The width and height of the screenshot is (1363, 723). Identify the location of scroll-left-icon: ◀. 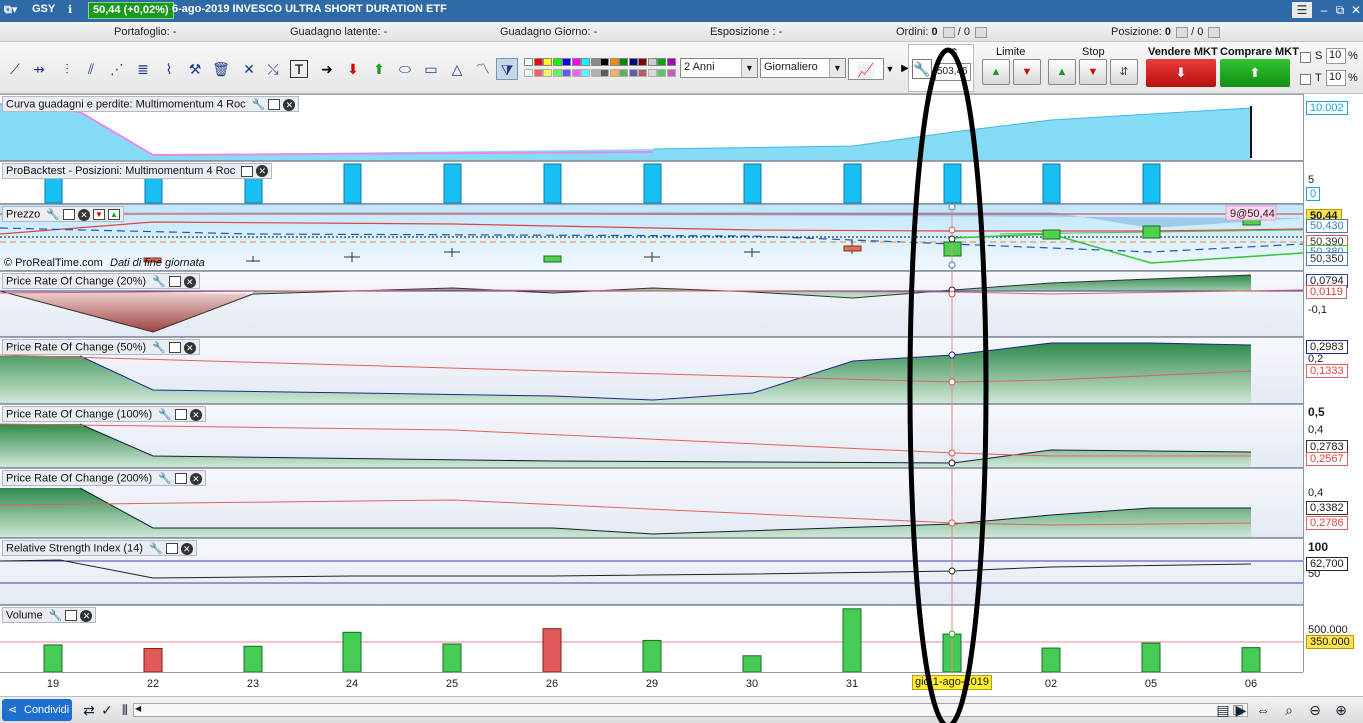
(138, 708).